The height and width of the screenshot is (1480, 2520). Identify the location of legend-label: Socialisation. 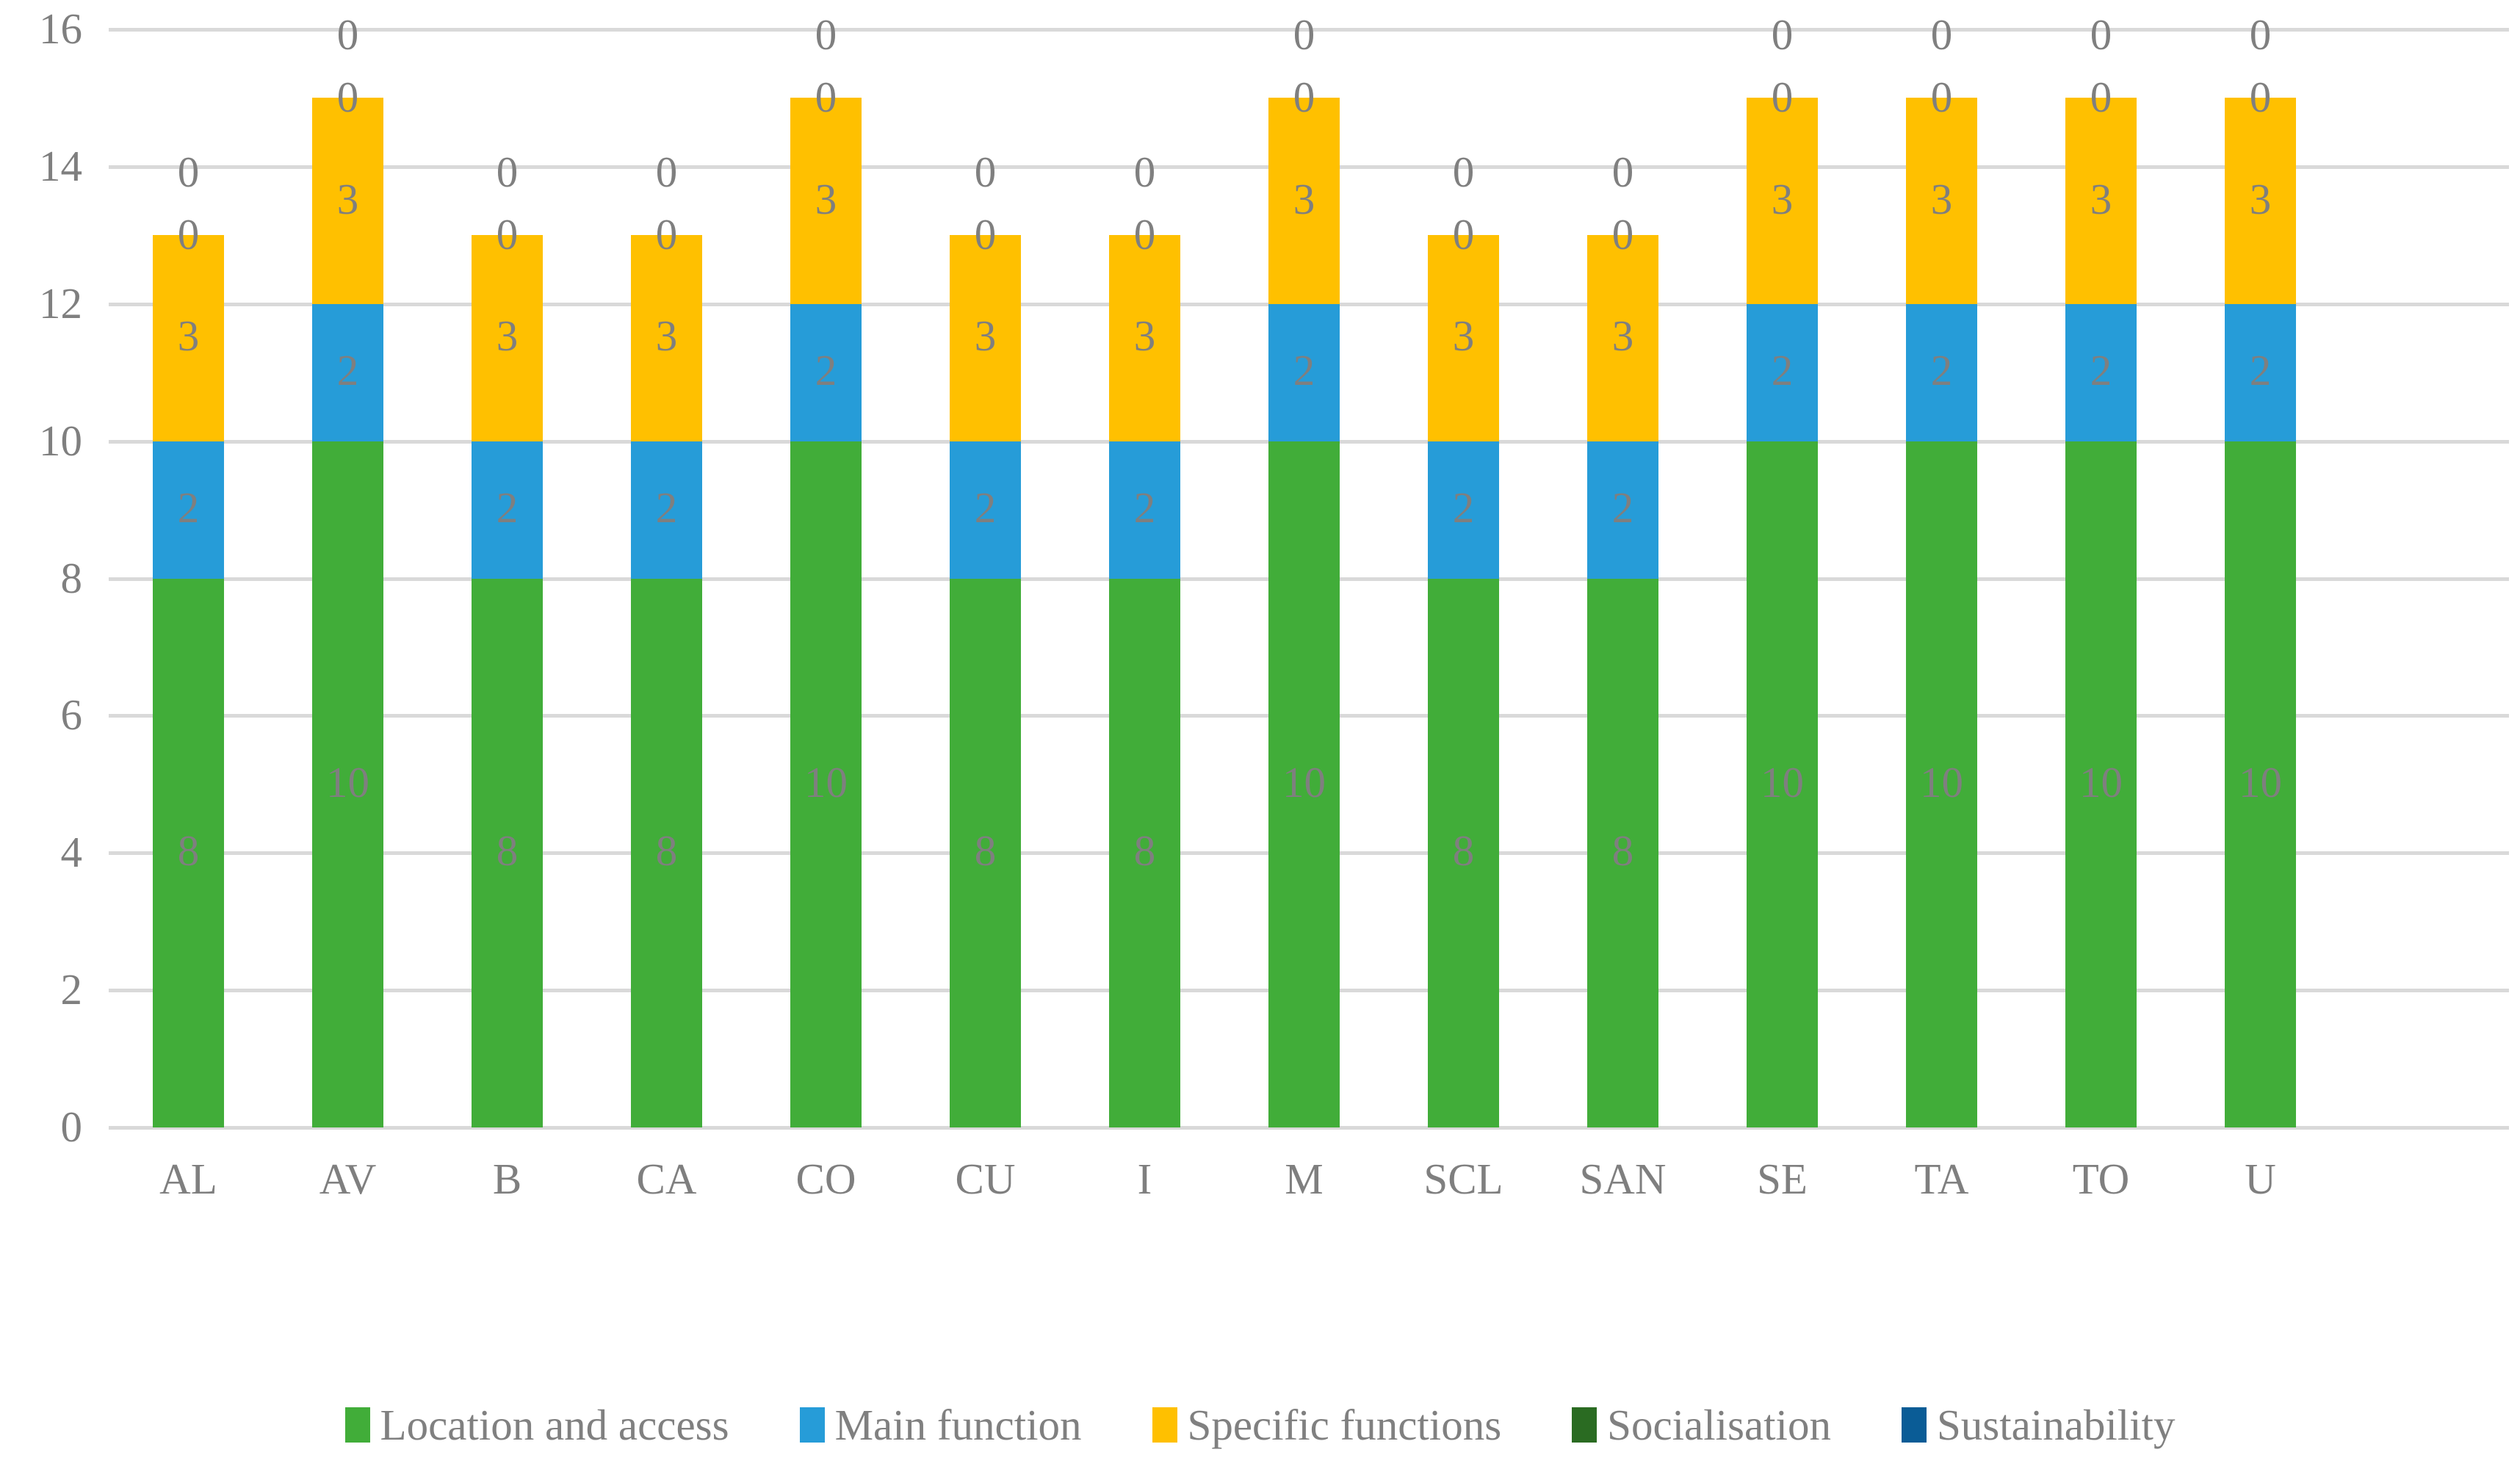
(1719, 1425).